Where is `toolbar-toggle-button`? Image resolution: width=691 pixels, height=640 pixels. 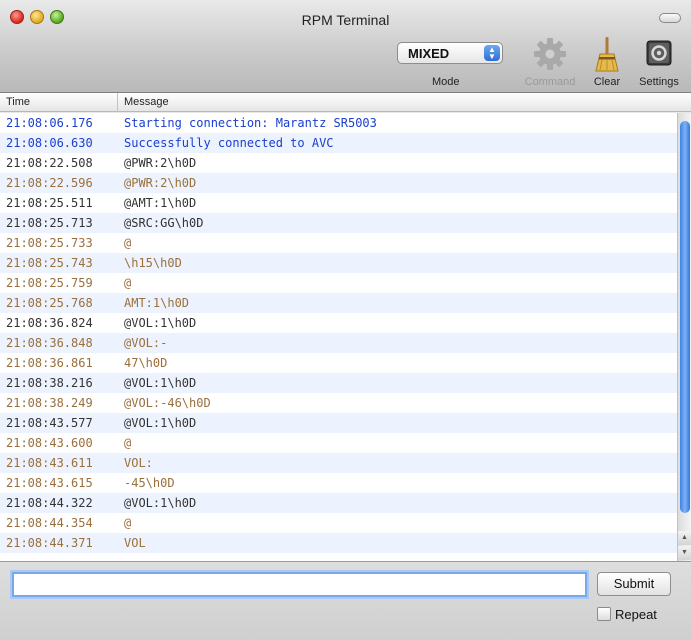 toolbar-toggle-button is located at coordinates (670, 18).